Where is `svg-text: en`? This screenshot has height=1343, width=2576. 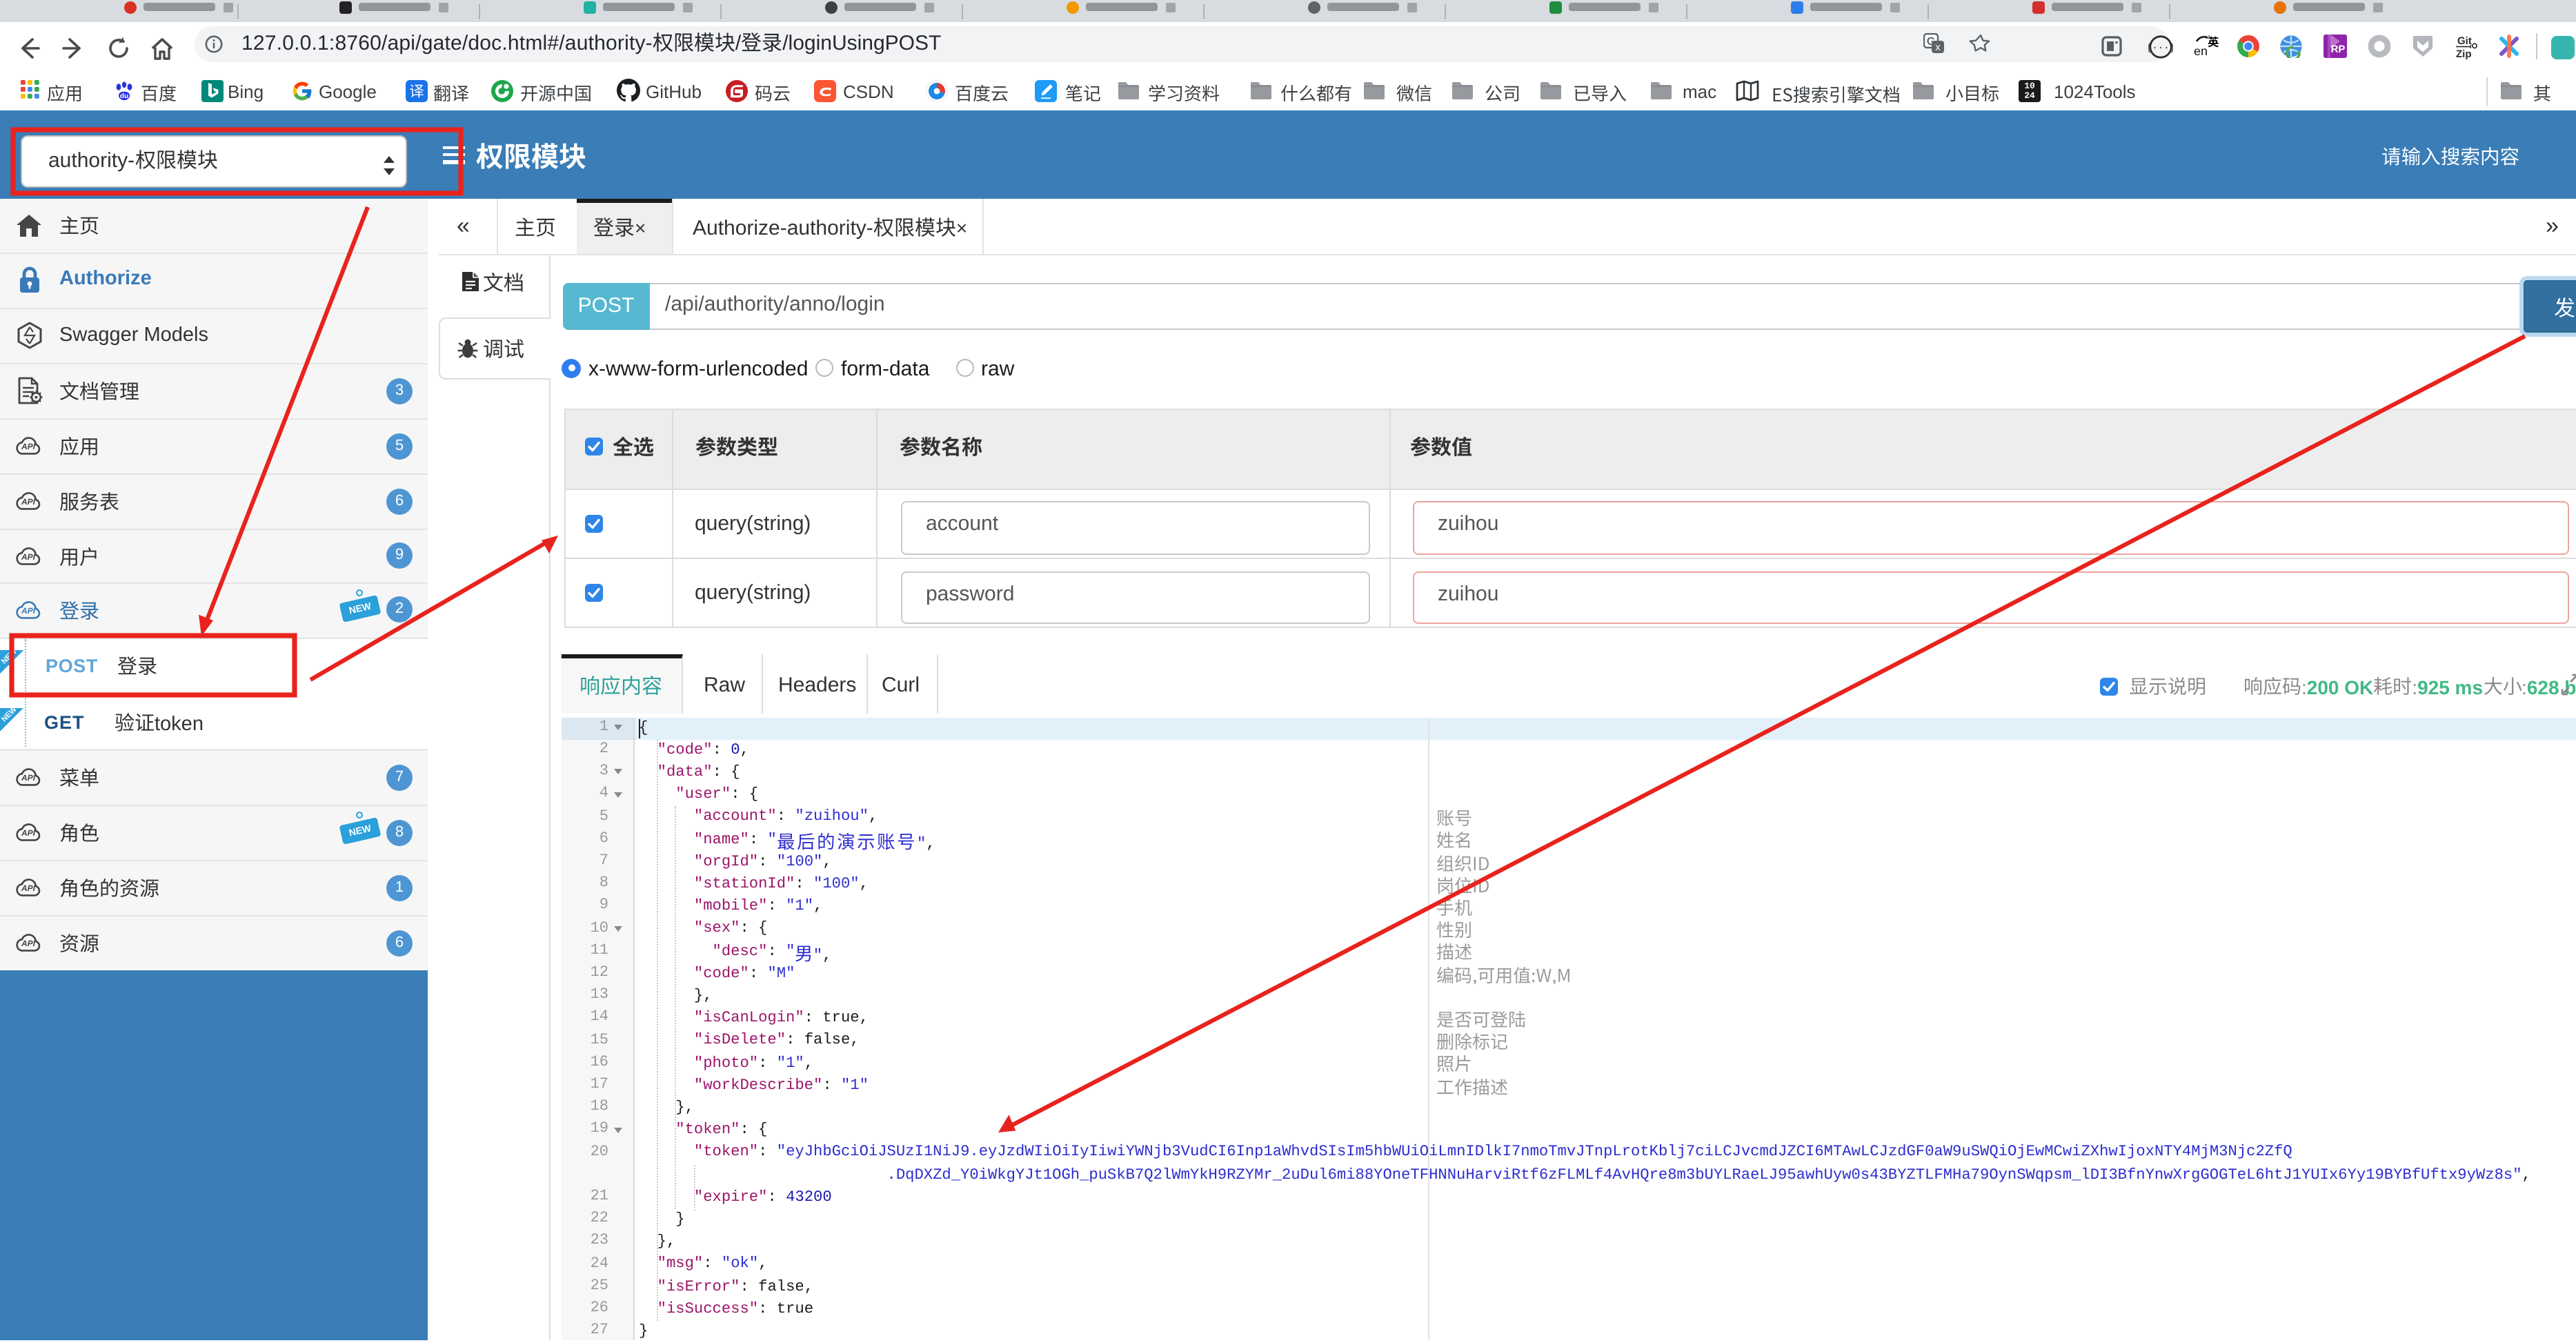 svg-text: en is located at coordinates (2201, 51).